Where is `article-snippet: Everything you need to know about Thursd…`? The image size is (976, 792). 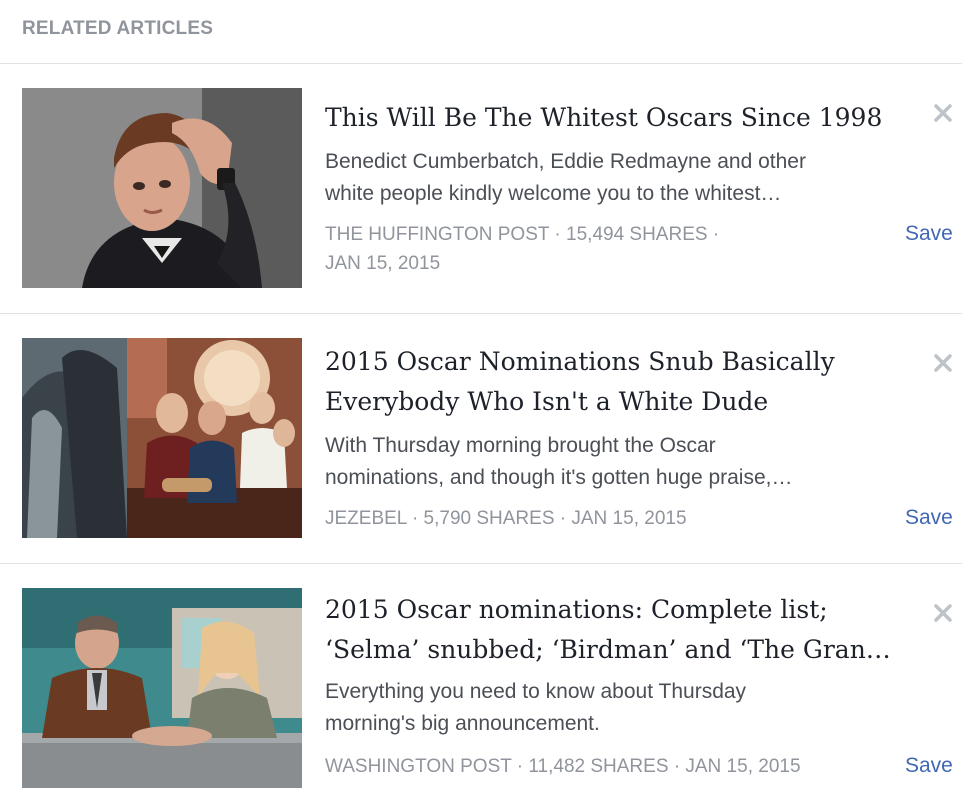 article-snippet: Everything you need to know about Thursd… is located at coordinates (605, 708).